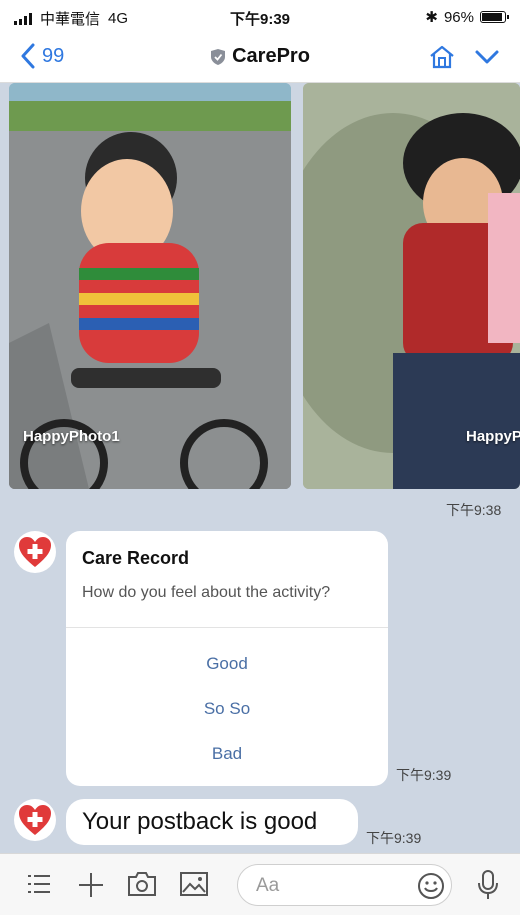  Describe the element at coordinates (200, 821) in the screenshot. I see `message-text: Your postback is good` at that location.